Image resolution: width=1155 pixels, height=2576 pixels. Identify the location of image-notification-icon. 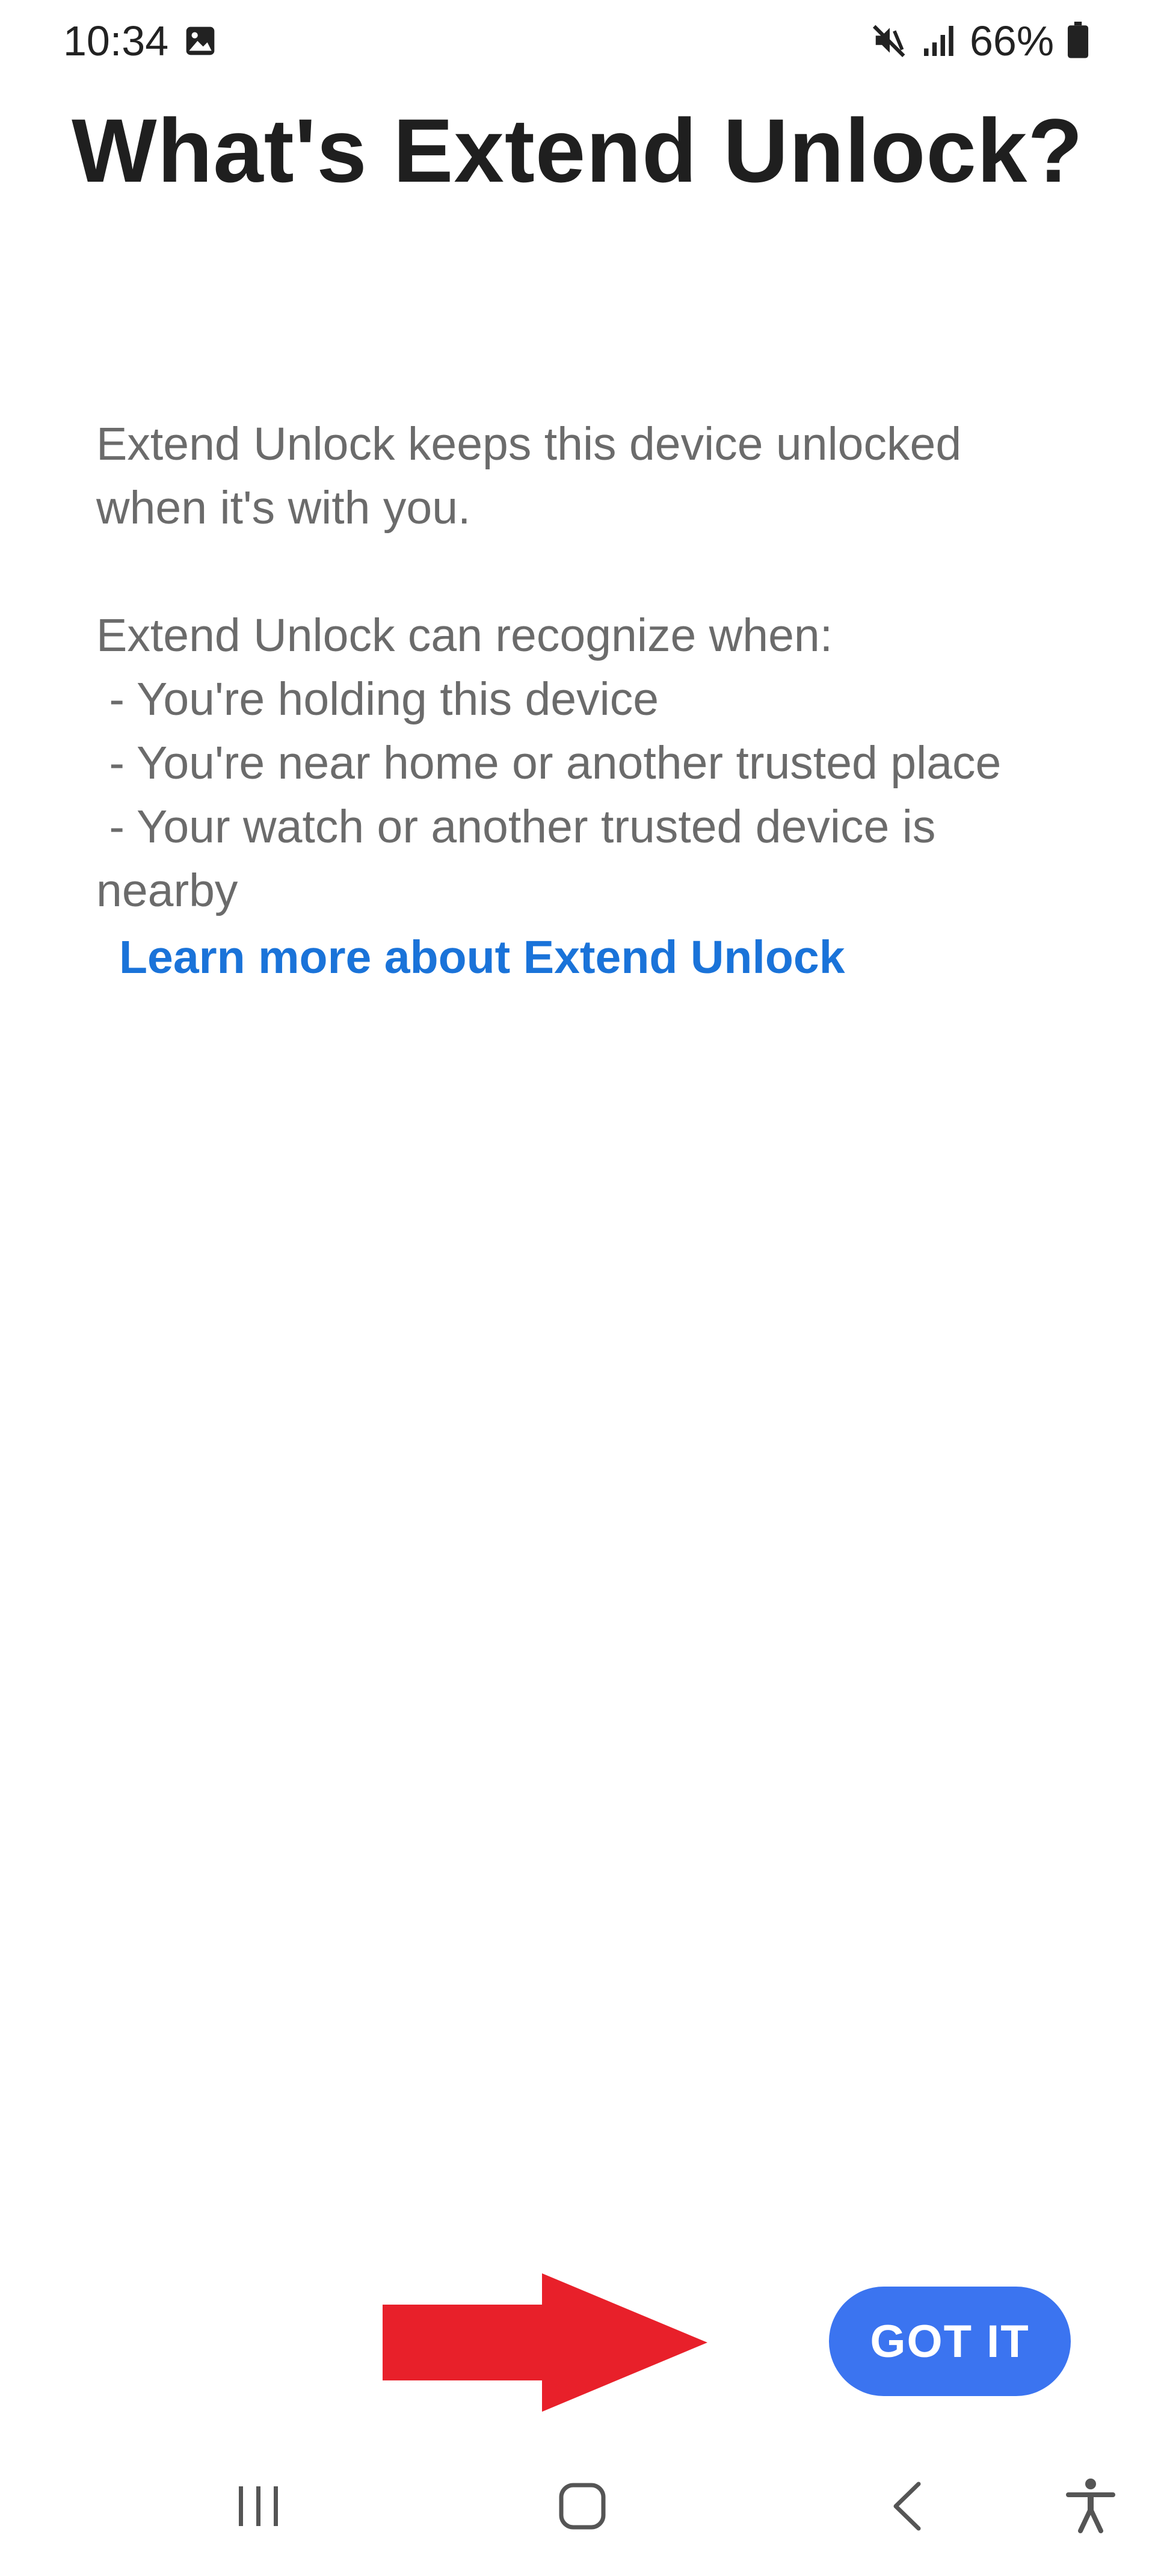
(200, 40).